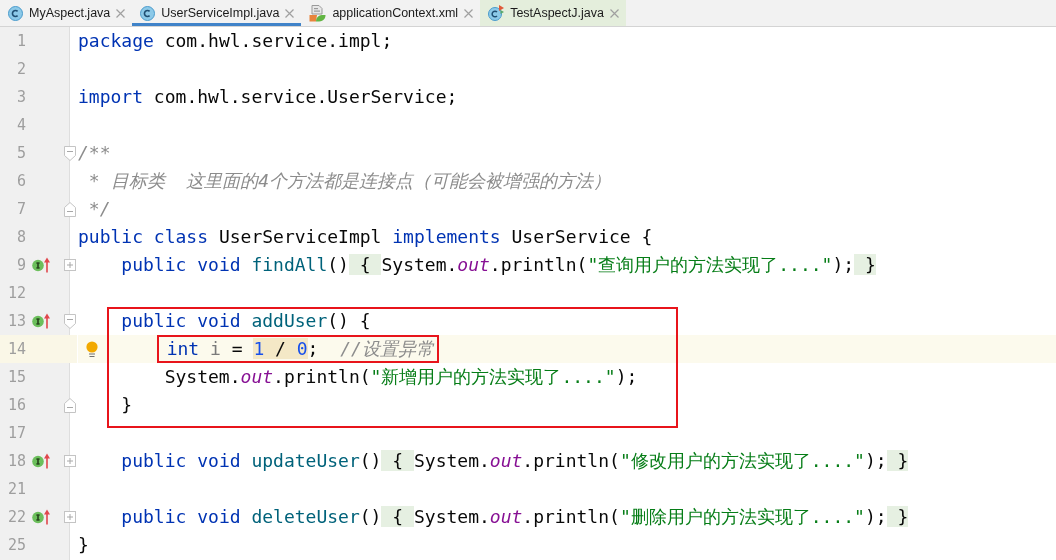 Image resolution: width=1056 pixels, height=560 pixels. What do you see at coordinates (16, 321) in the screenshot?
I see `line-number: 13` at bounding box center [16, 321].